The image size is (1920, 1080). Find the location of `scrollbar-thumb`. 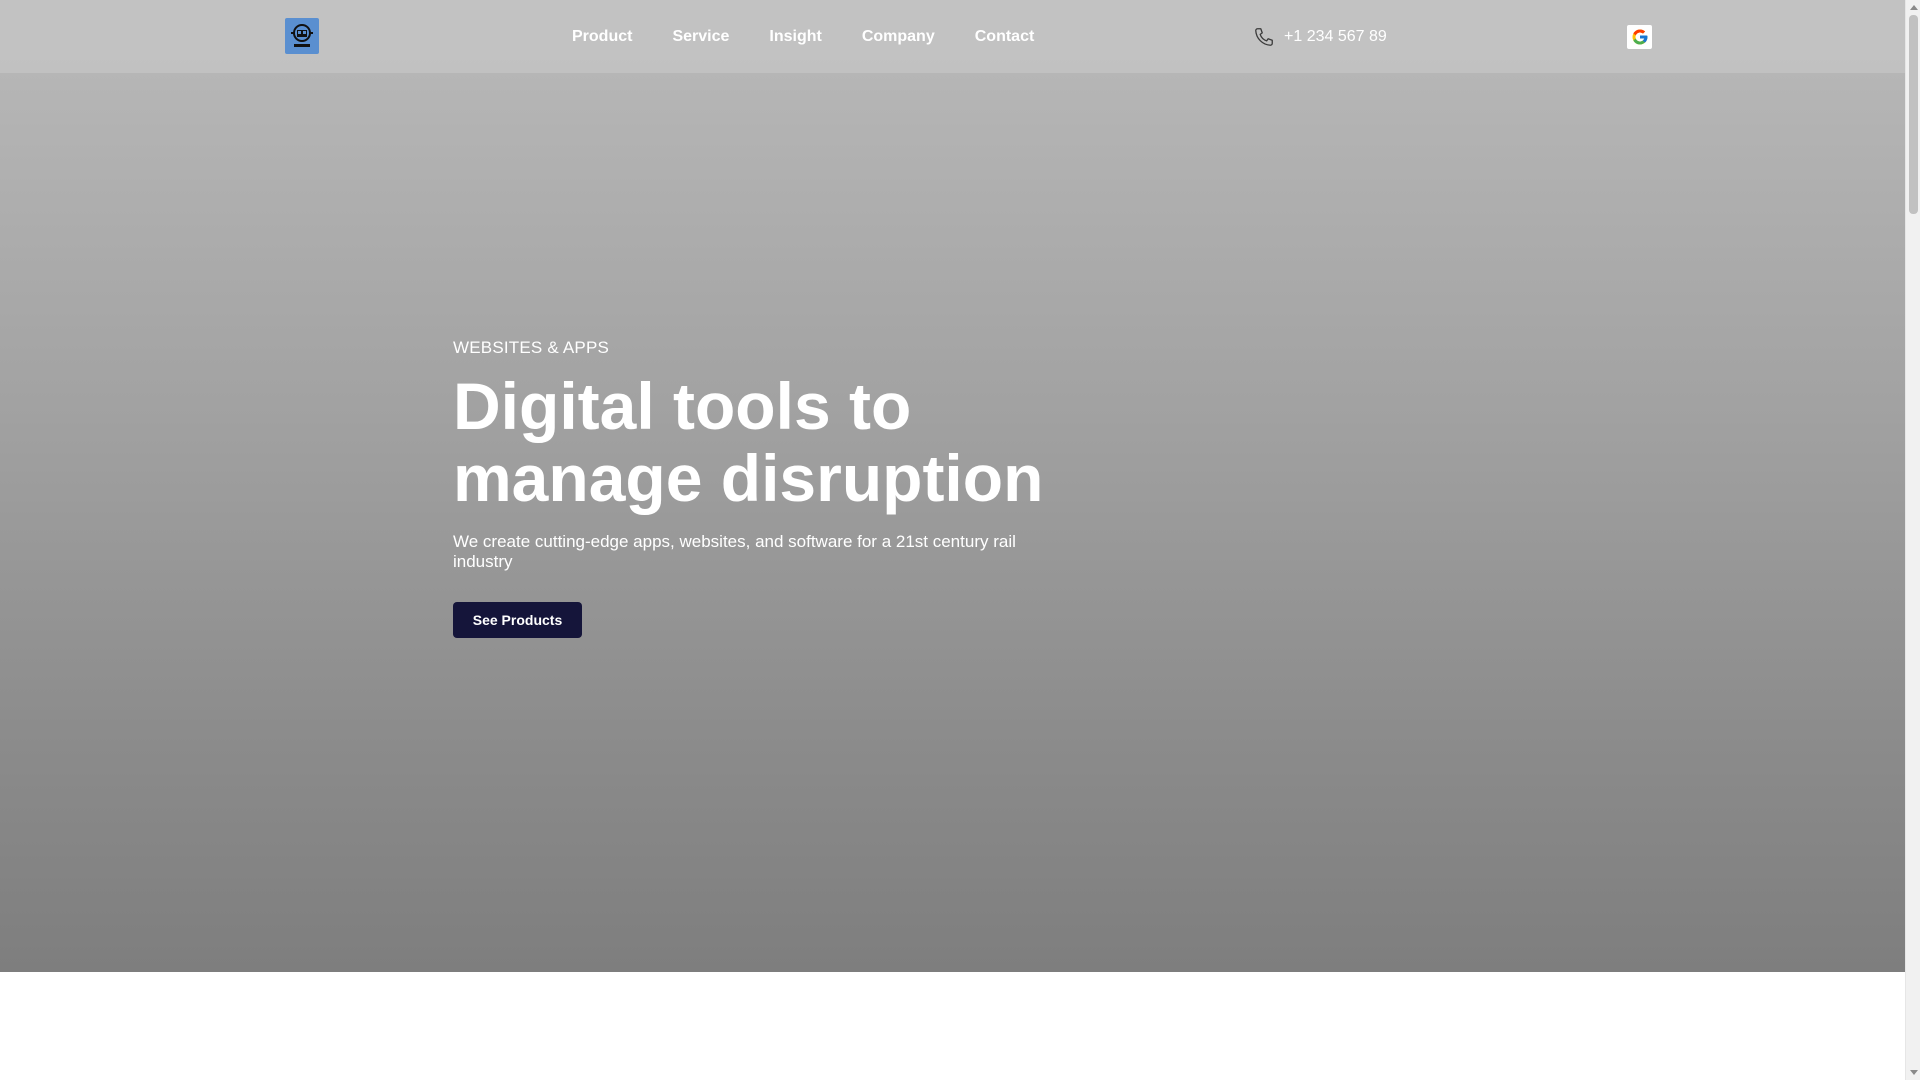

scrollbar-thumb is located at coordinates (1913, 114).